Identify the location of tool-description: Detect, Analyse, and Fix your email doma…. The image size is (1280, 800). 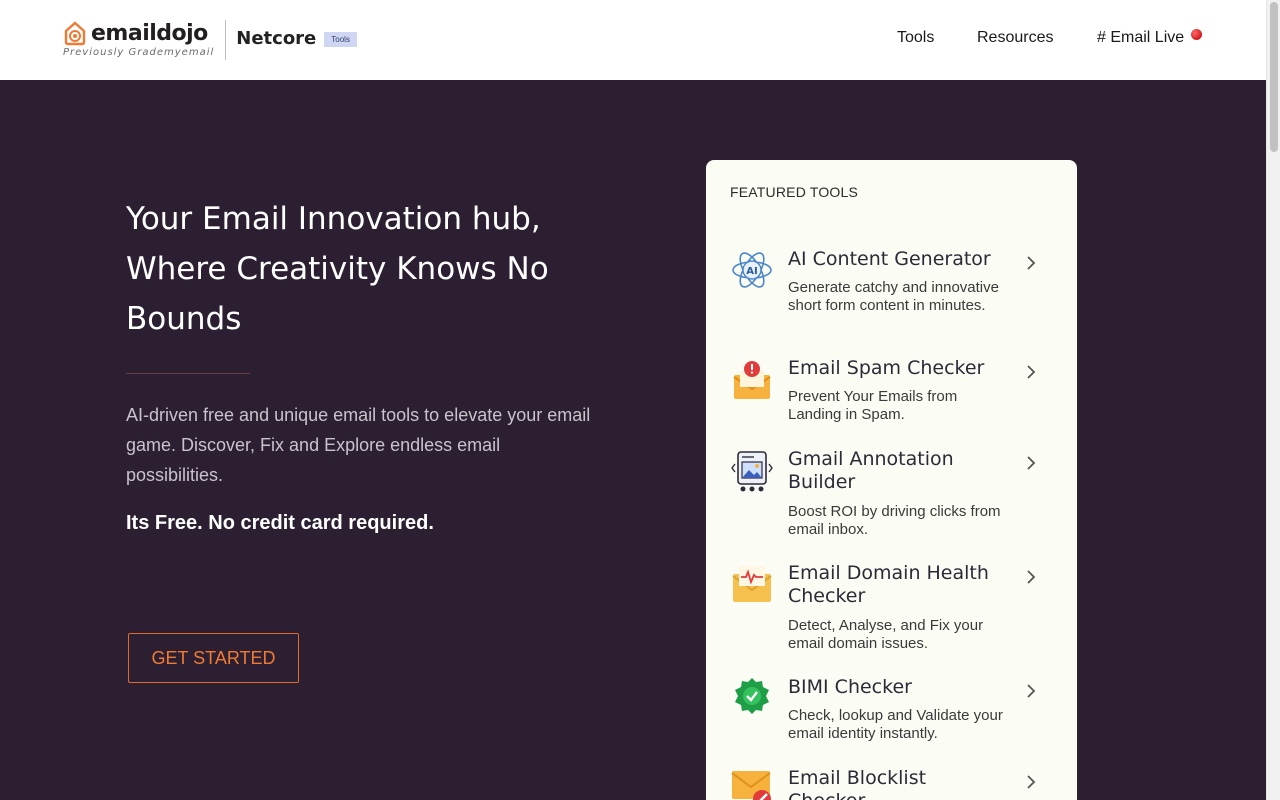
(886, 634).